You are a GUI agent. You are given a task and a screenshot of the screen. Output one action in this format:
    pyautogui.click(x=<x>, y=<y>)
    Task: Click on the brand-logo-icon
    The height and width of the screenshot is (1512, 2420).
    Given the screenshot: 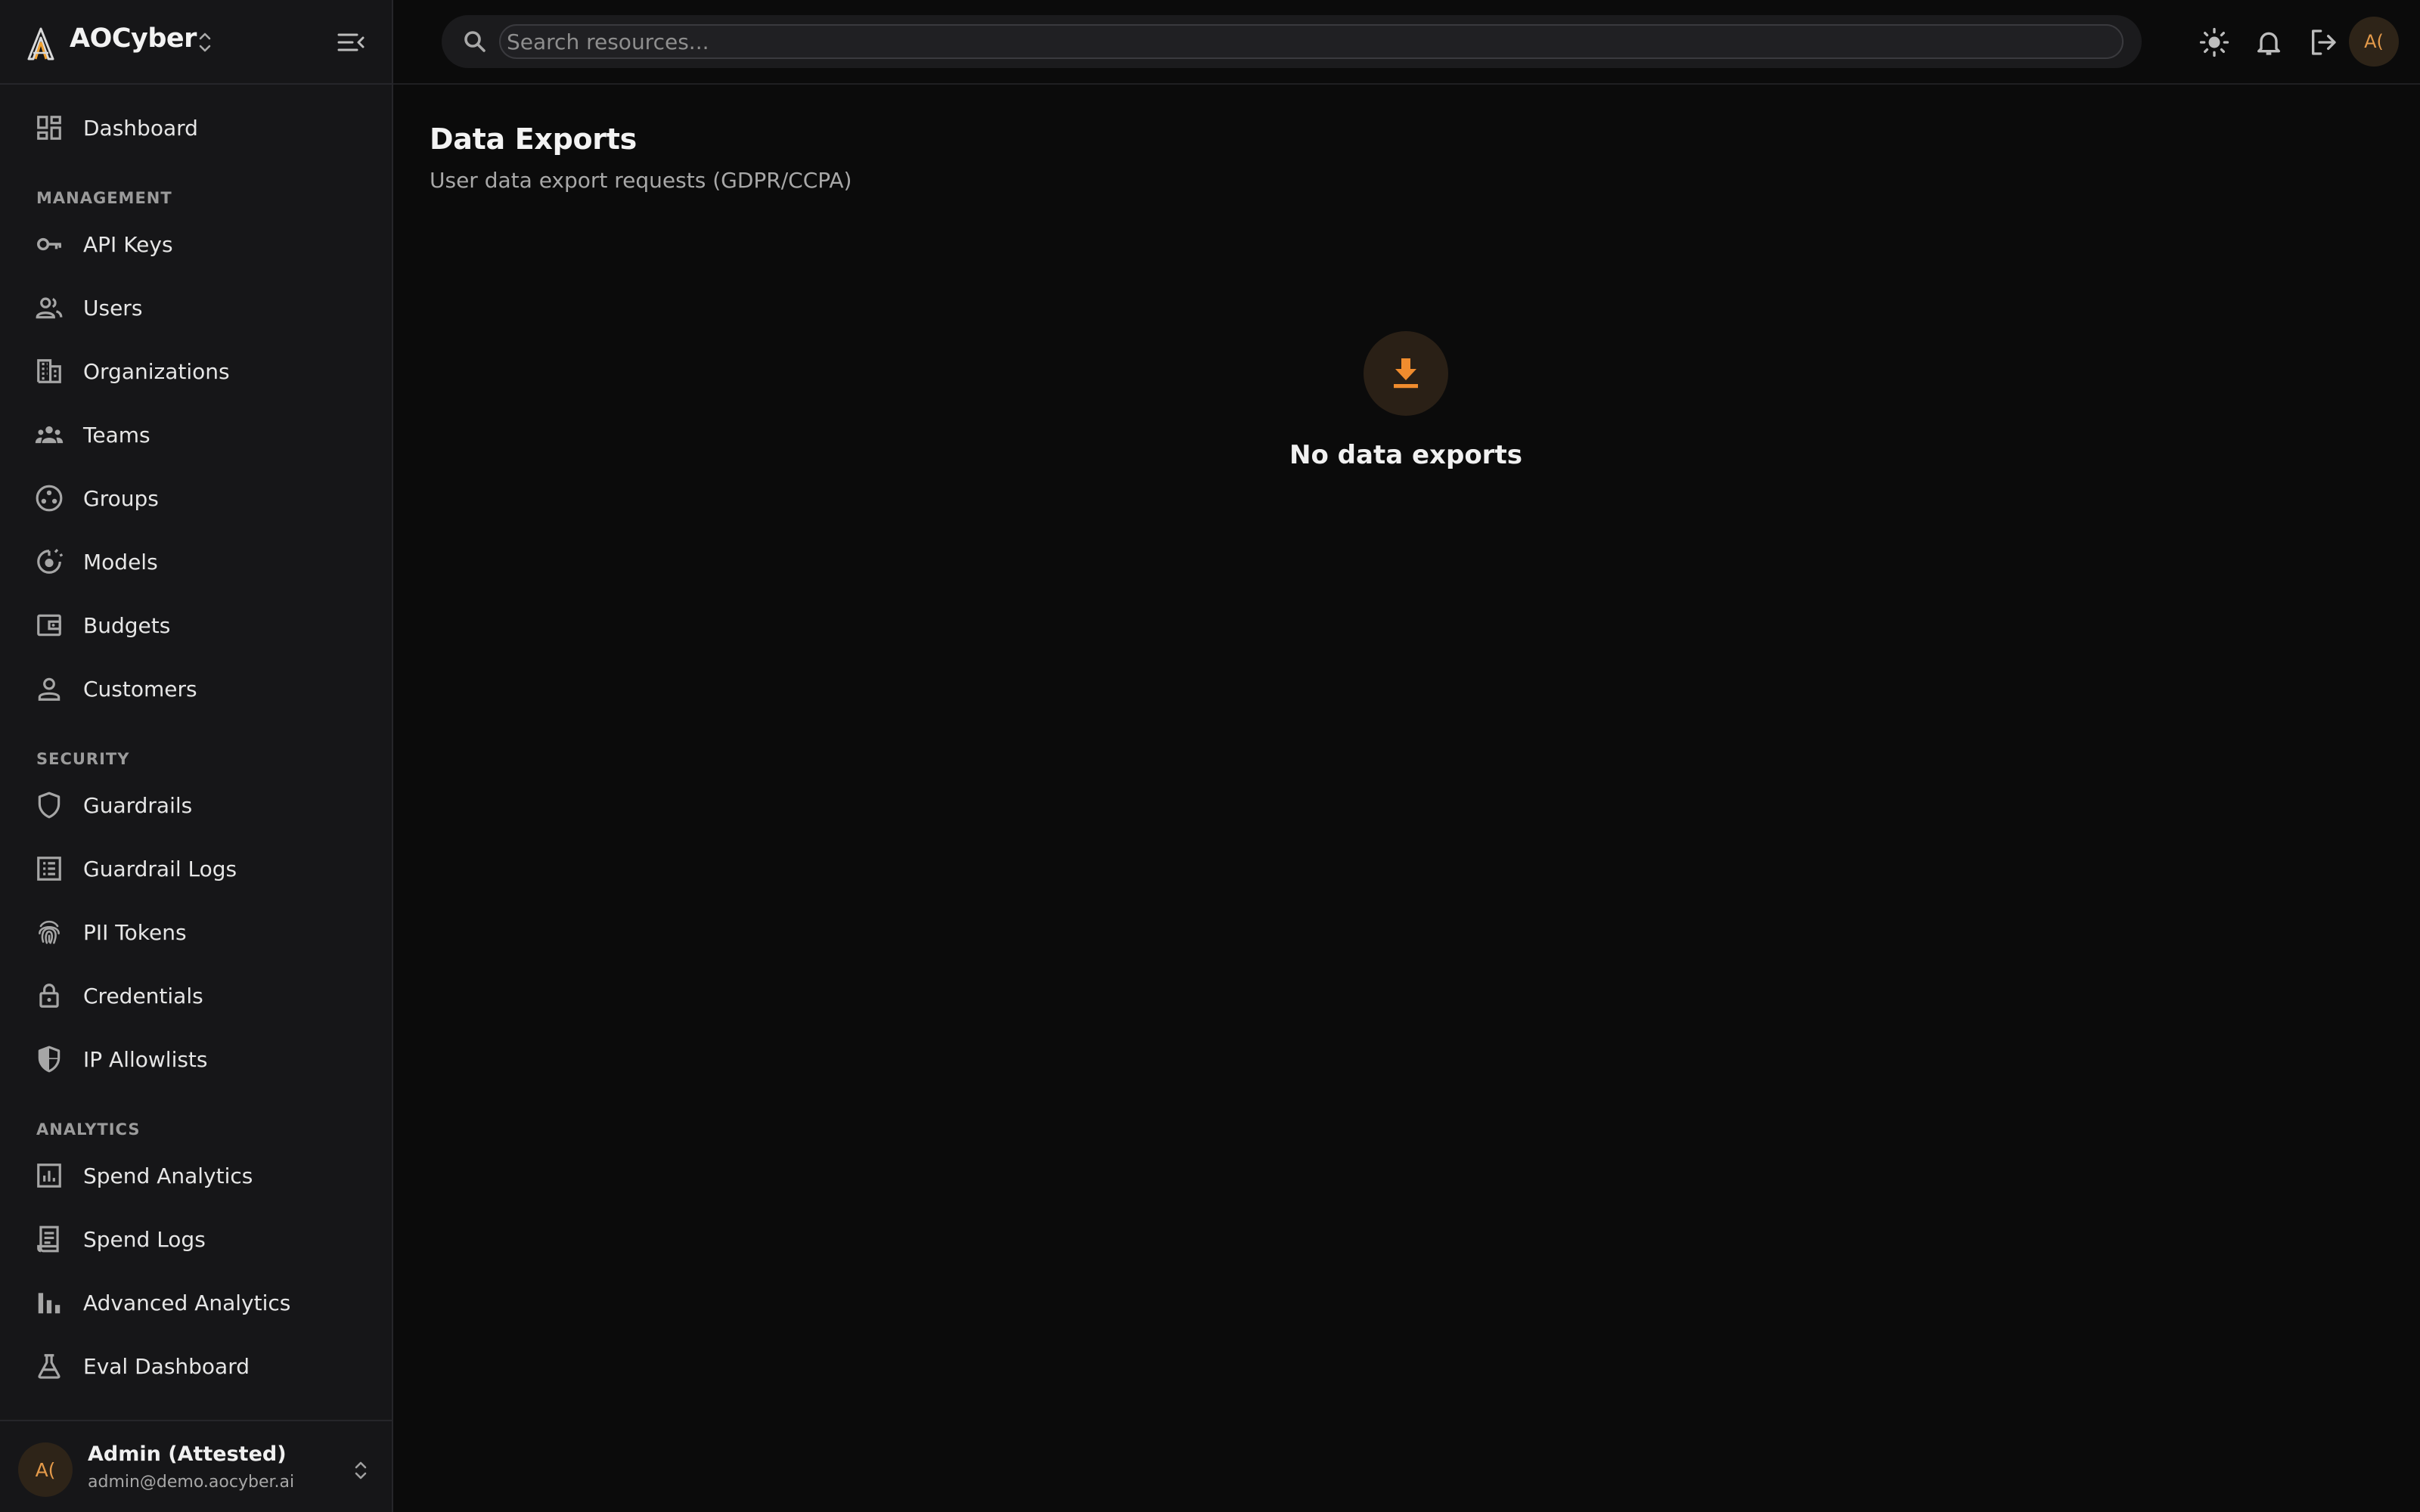 What is the action you would take?
    pyautogui.click(x=41, y=44)
    